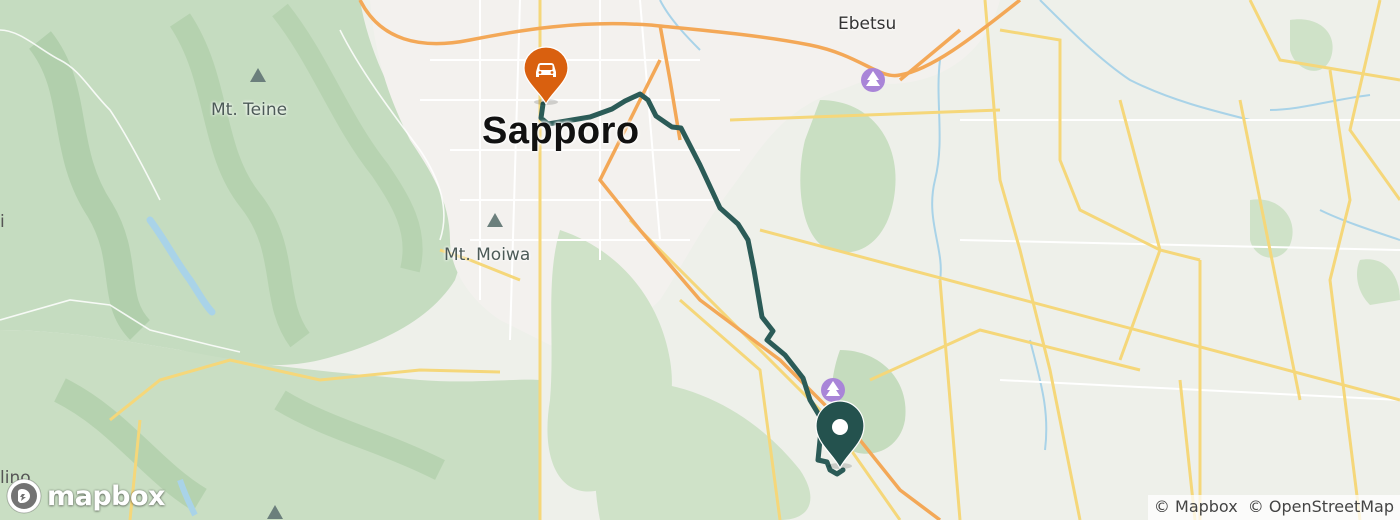  What do you see at coordinates (840, 427) in the screenshot?
I see `circle-icon` at bounding box center [840, 427].